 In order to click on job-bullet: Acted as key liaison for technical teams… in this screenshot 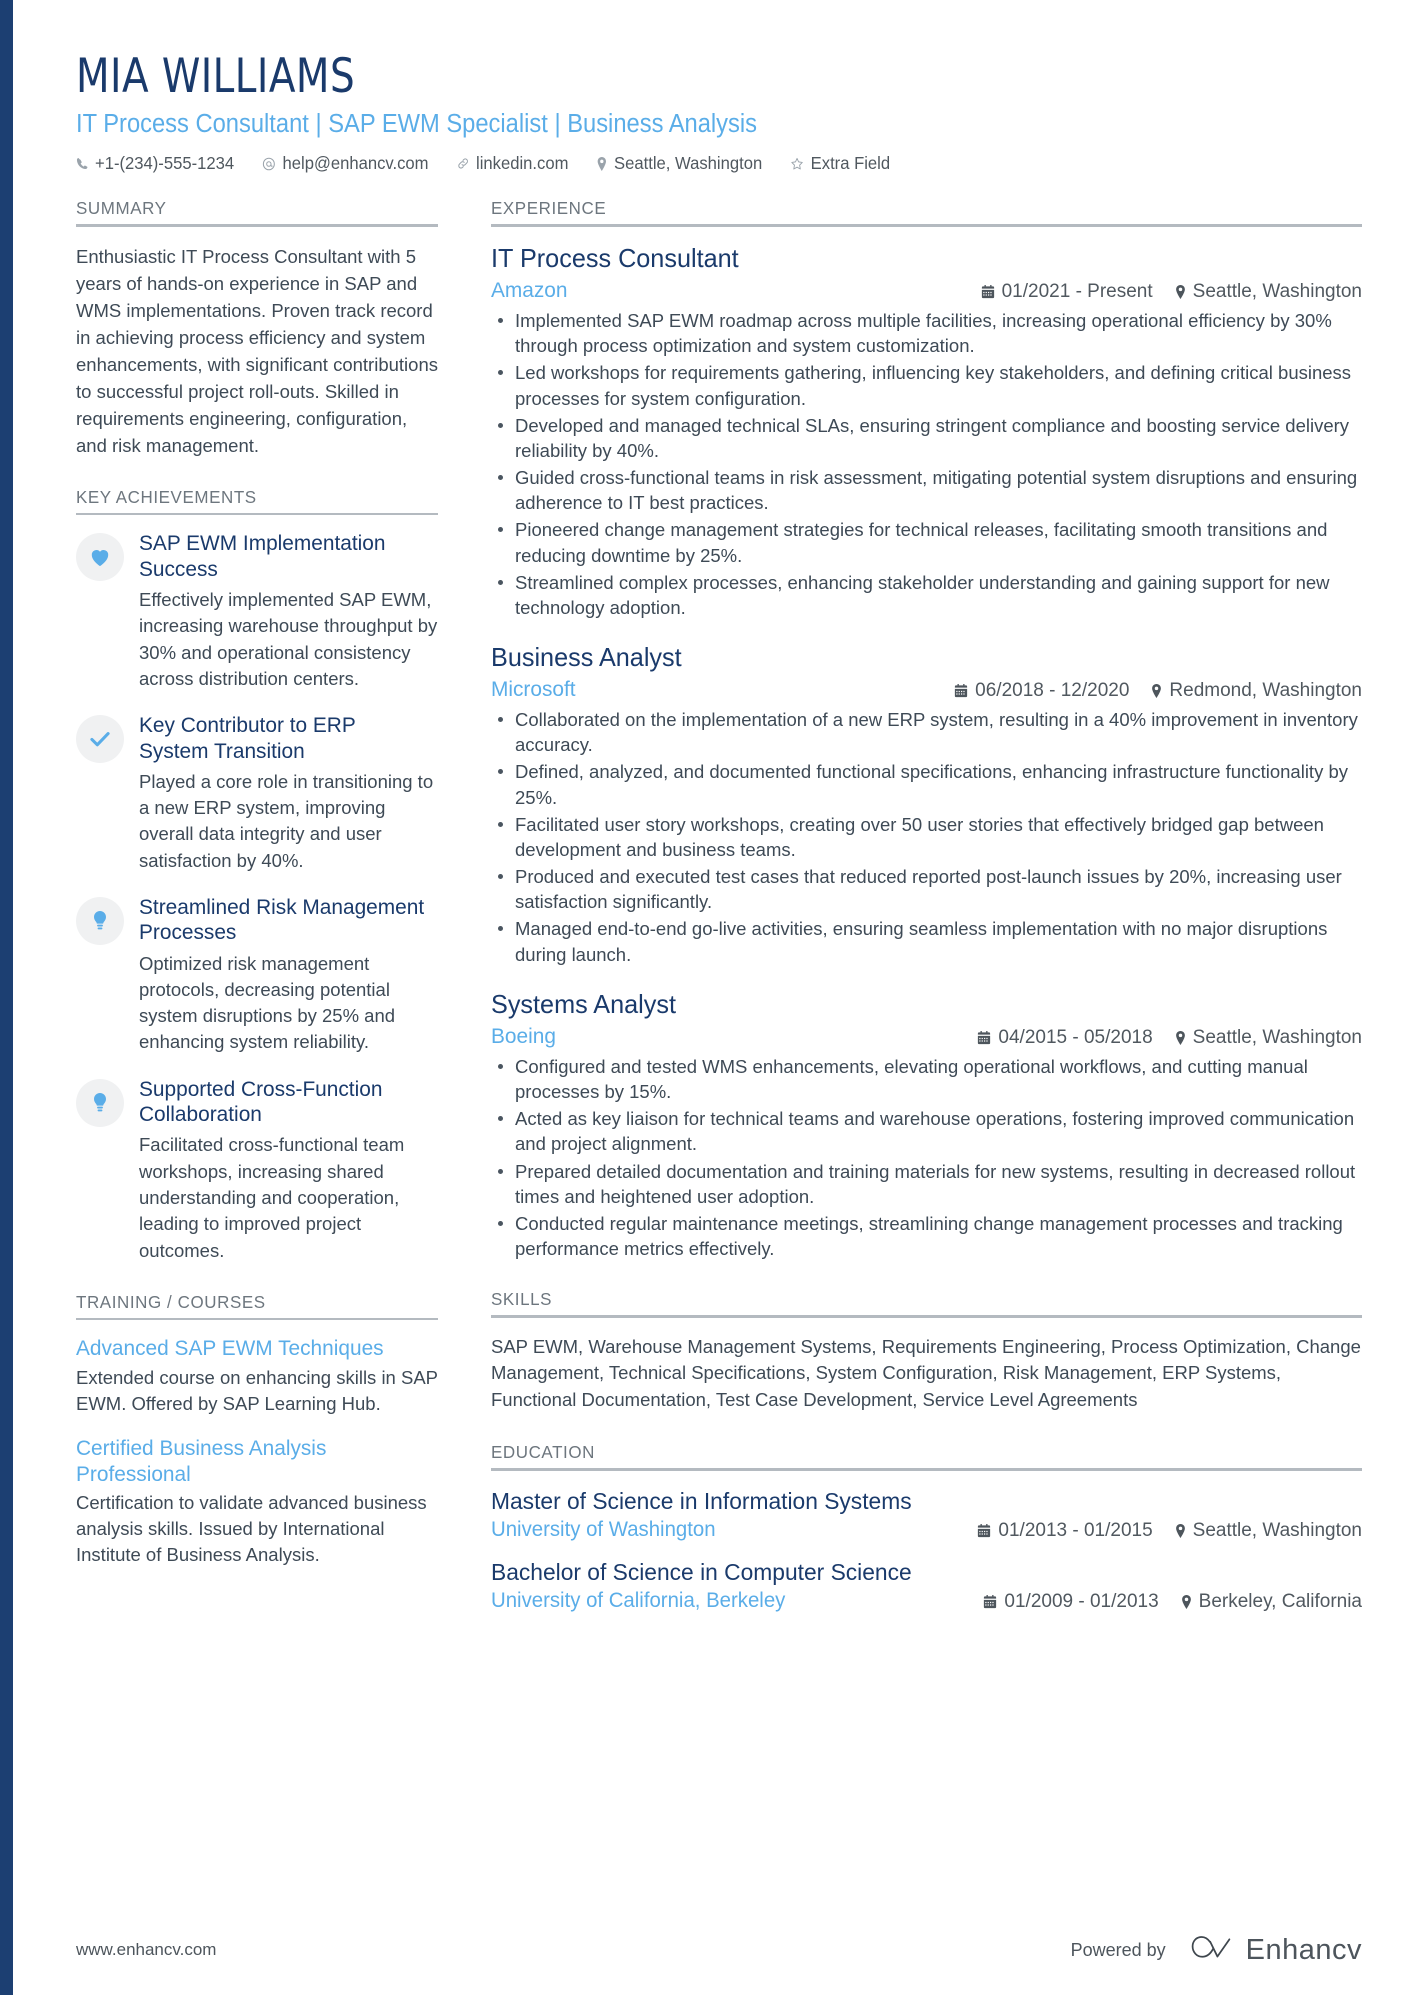, I will do `click(926, 1131)`.